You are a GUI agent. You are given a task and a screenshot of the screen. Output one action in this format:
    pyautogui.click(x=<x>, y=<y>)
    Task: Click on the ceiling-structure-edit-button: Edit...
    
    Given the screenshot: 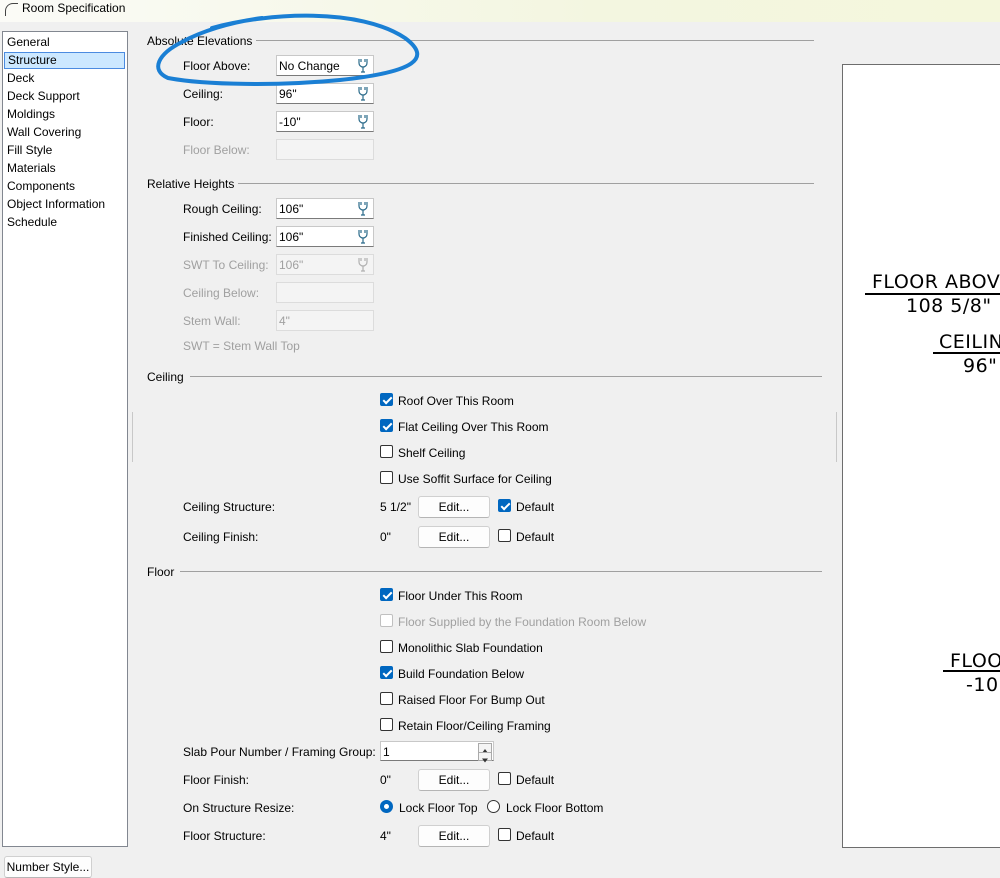 What is the action you would take?
    pyautogui.click(x=454, y=507)
    